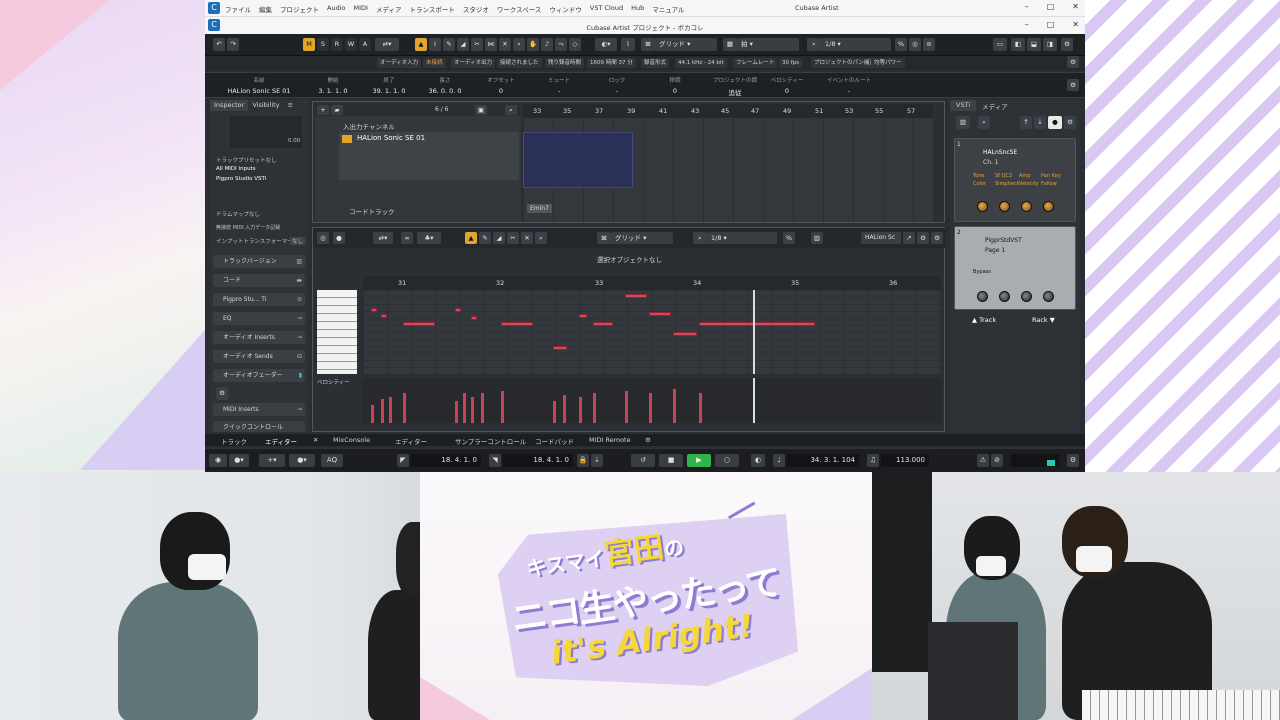  Describe the element at coordinates (814, 44) in the screenshot. I see `quantize-icon: ⌕` at that location.